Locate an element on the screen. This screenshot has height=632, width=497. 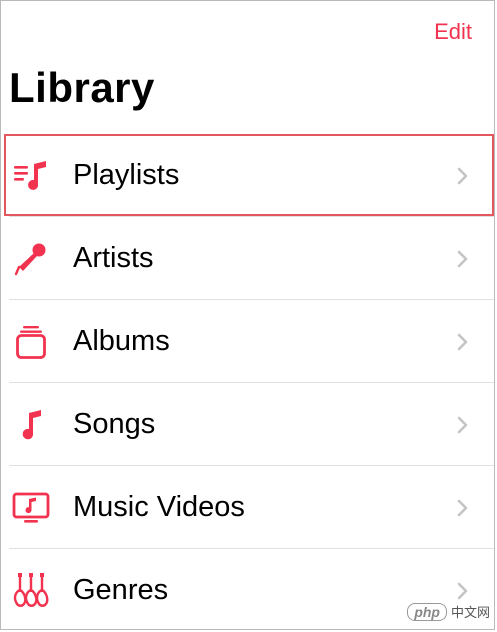
watermark: php 中文网 is located at coordinates (448, 611).